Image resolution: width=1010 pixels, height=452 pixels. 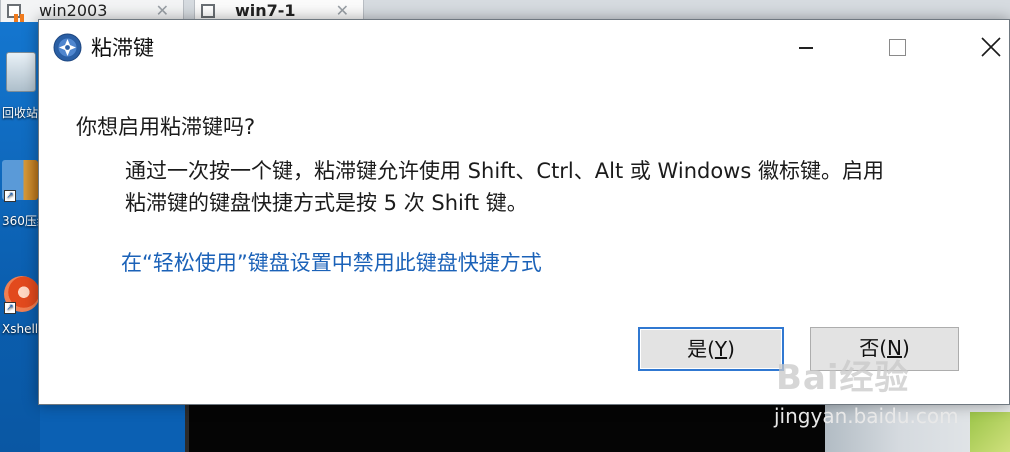 What do you see at coordinates (208, 11) in the screenshot?
I see `vm-icon` at bounding box center [208, 11].